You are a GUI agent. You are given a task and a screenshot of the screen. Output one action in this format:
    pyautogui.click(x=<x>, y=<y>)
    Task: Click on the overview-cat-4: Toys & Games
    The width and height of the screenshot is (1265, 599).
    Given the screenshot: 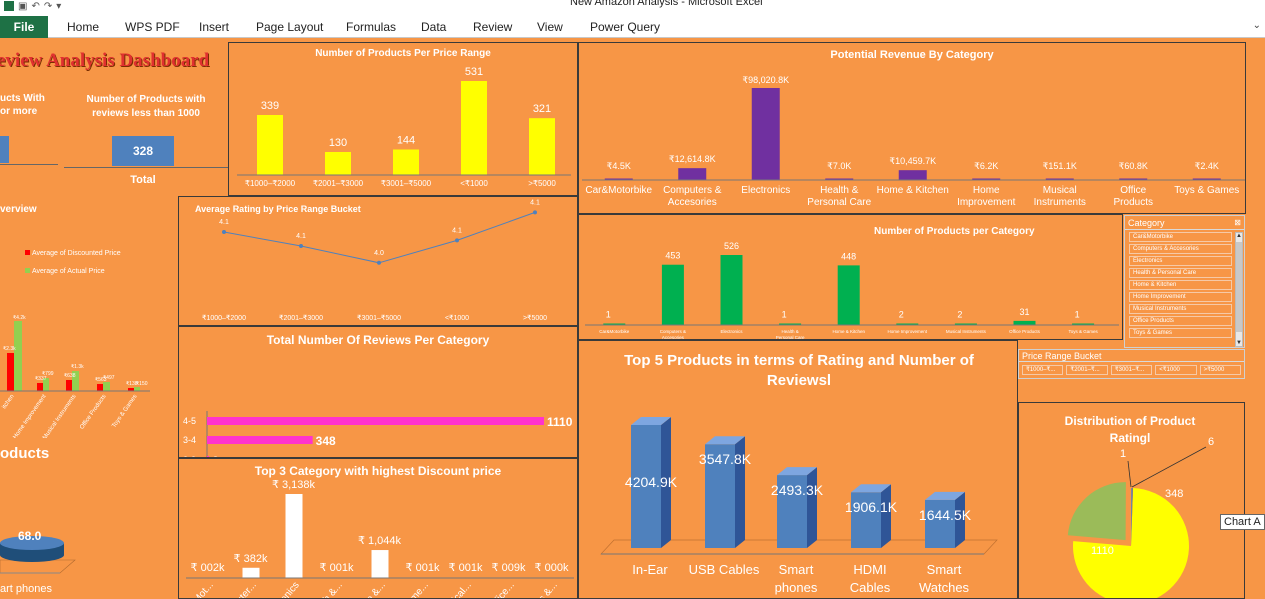 What is the action you would take?
    pyautogui.click(x=124, y=411)
    